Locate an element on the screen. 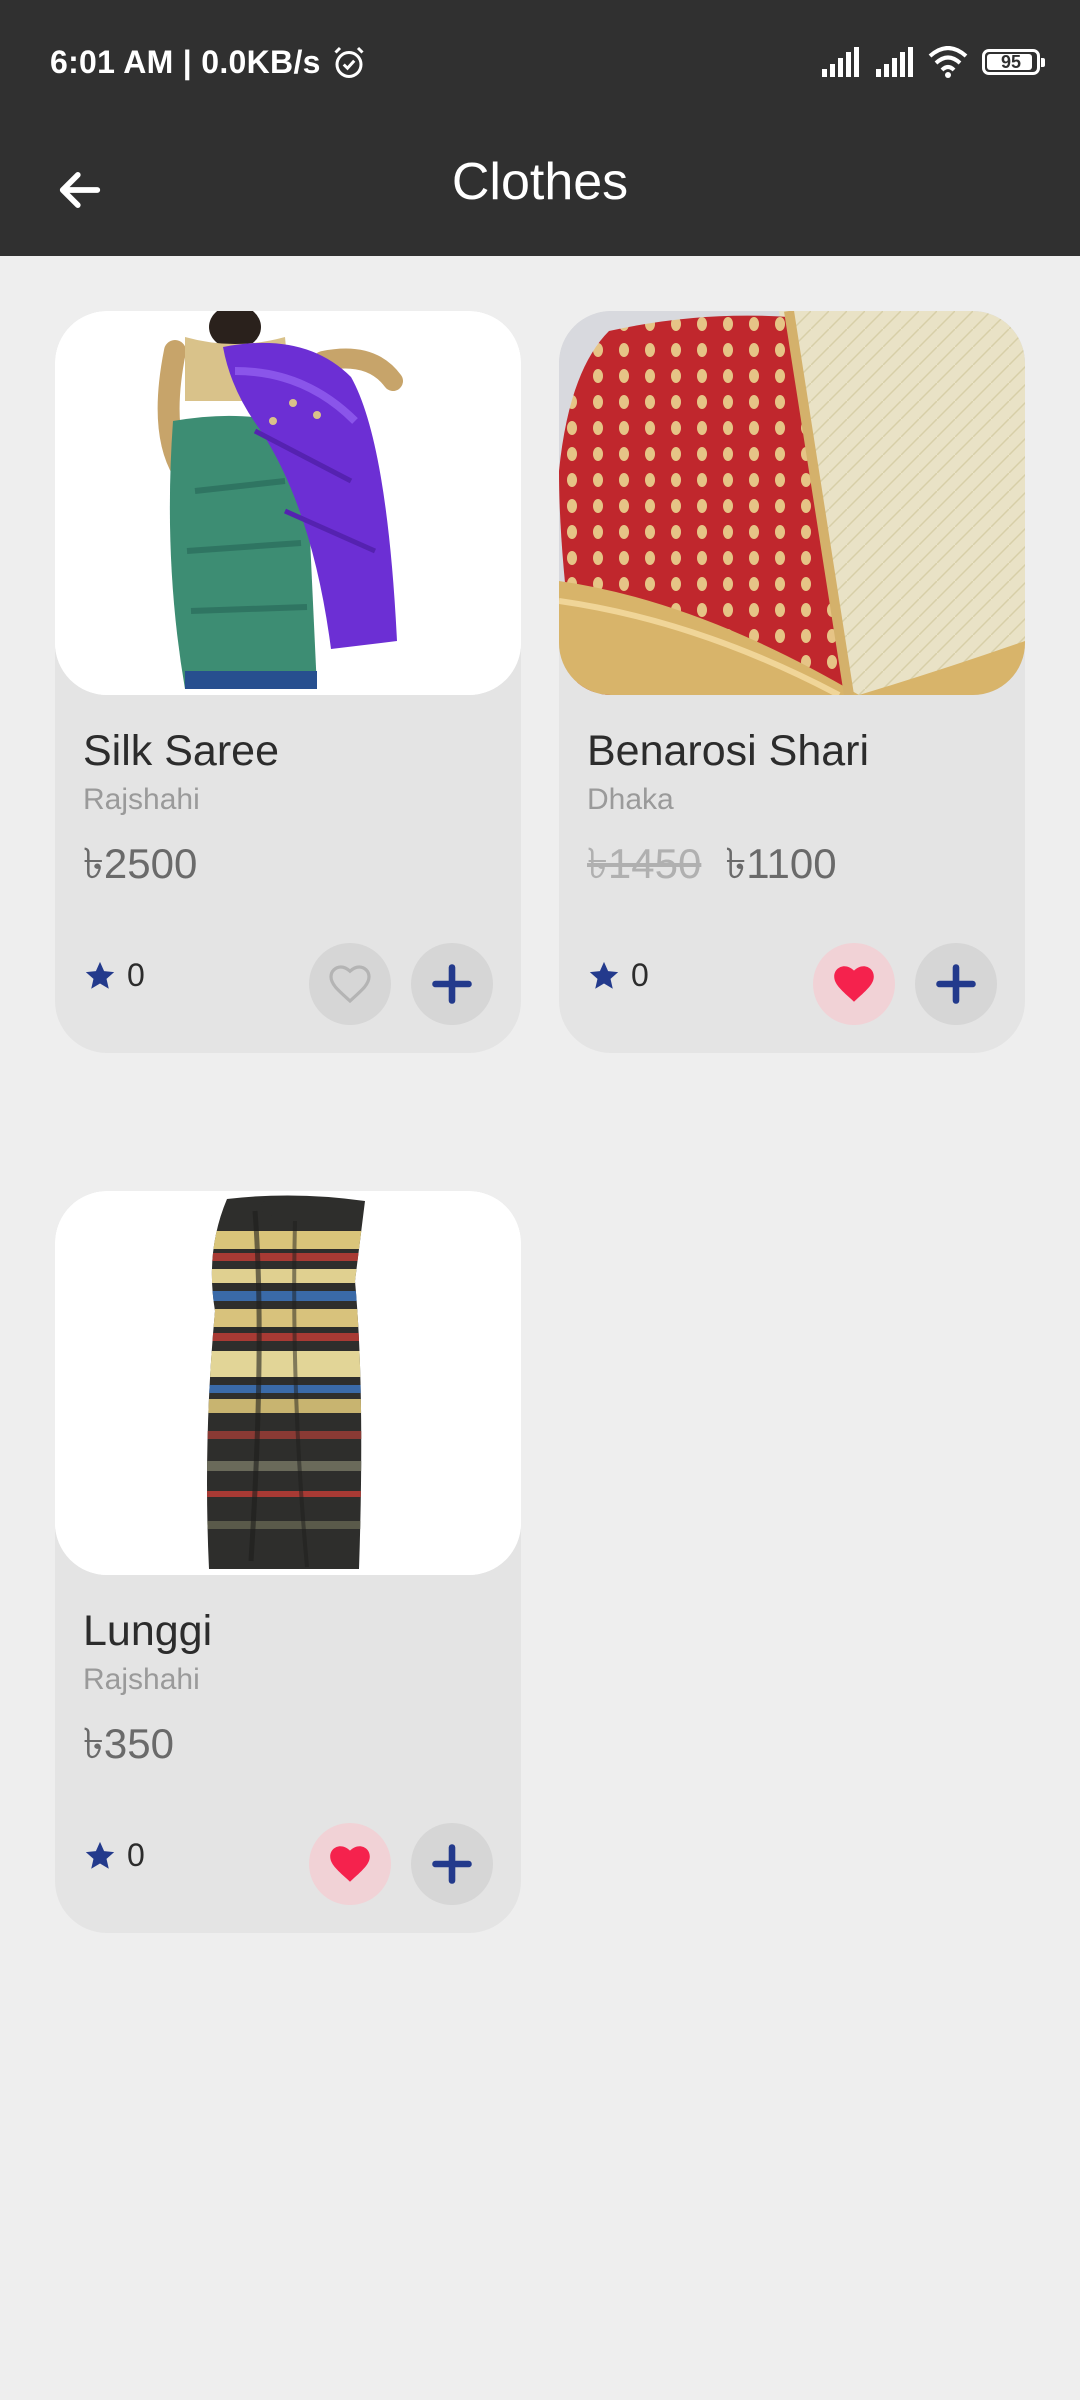 The width and height of the screenshot is (1080, 2400). product-name: Benarosi Shari is located at coordinates (728, 751).